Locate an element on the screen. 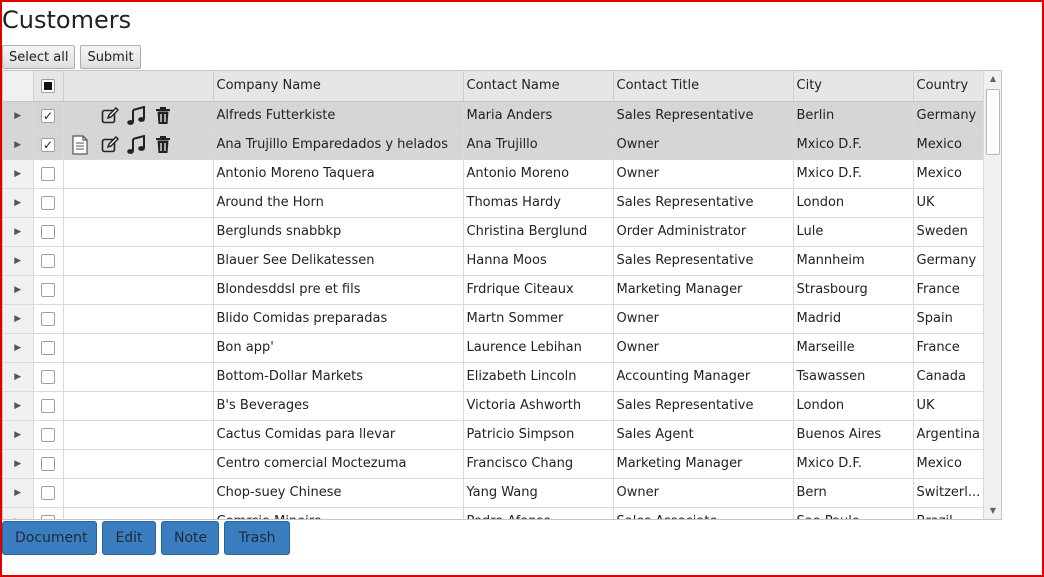  country-cell: Canada is located at coordinates (948, 377).